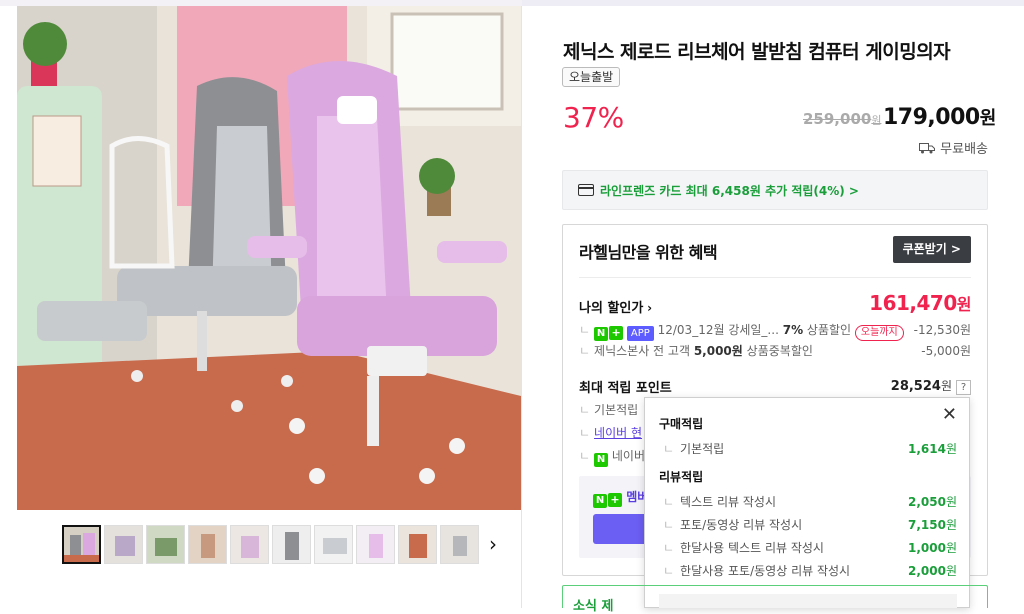 The width and height of the screenshot is (1024, 614). What do you see at coordinates (270, 545) in the screenshot?
I see `thumbnail-strip` at bounding box center [270, 545].